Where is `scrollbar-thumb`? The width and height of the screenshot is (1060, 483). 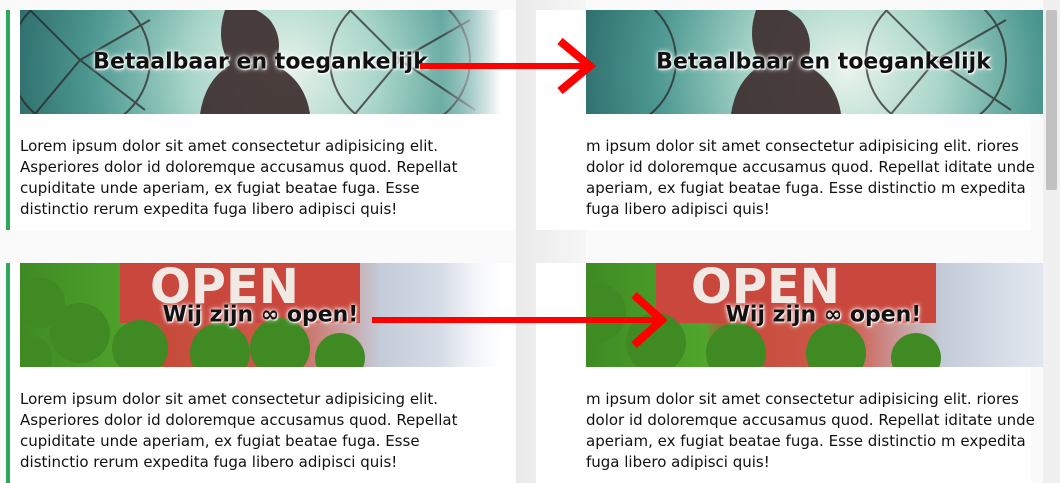 scrollbar-thumb is located at coordinates (1051, 100).